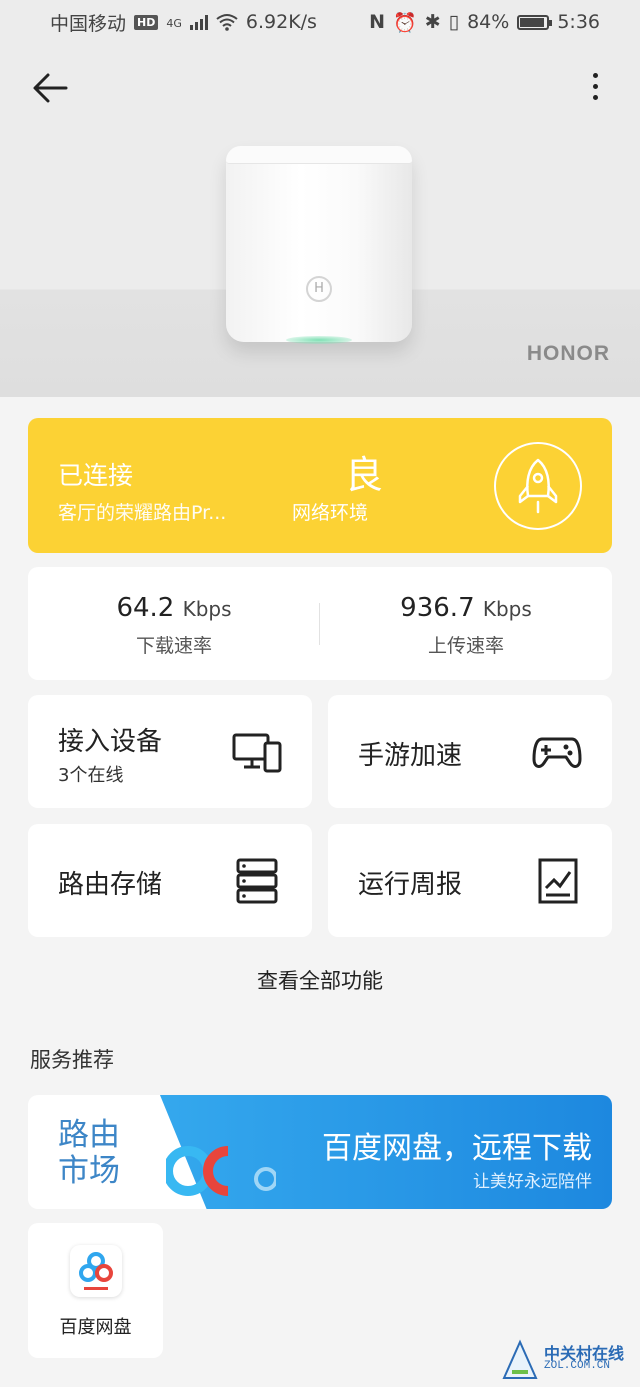 The image size is (640, 1387). I want to click on wifi-icon, so click(227, 22).